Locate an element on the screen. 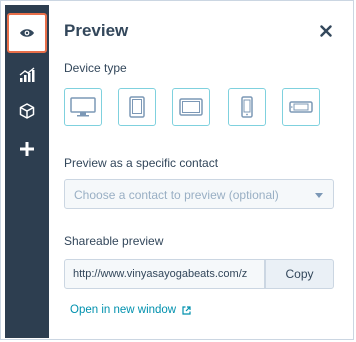 The image size is (356, 342). eye-icon is located at coordinates (27, 33).